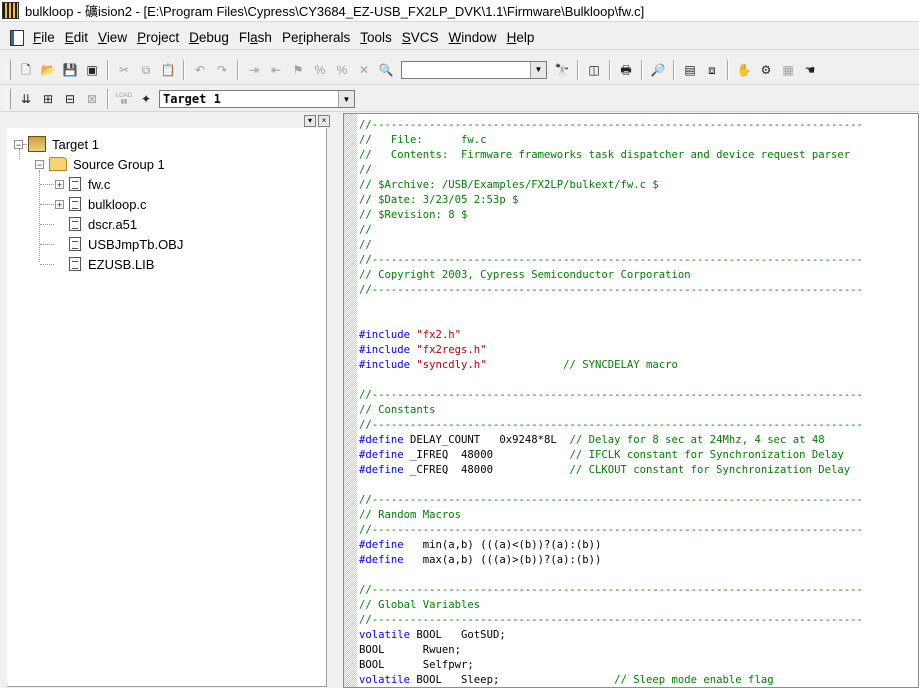 The image size is (919, 688). What do you see at coordinates (146, 99) in the screenshot?
I see `options-icon: ✦` at bounding box center [146, 99].